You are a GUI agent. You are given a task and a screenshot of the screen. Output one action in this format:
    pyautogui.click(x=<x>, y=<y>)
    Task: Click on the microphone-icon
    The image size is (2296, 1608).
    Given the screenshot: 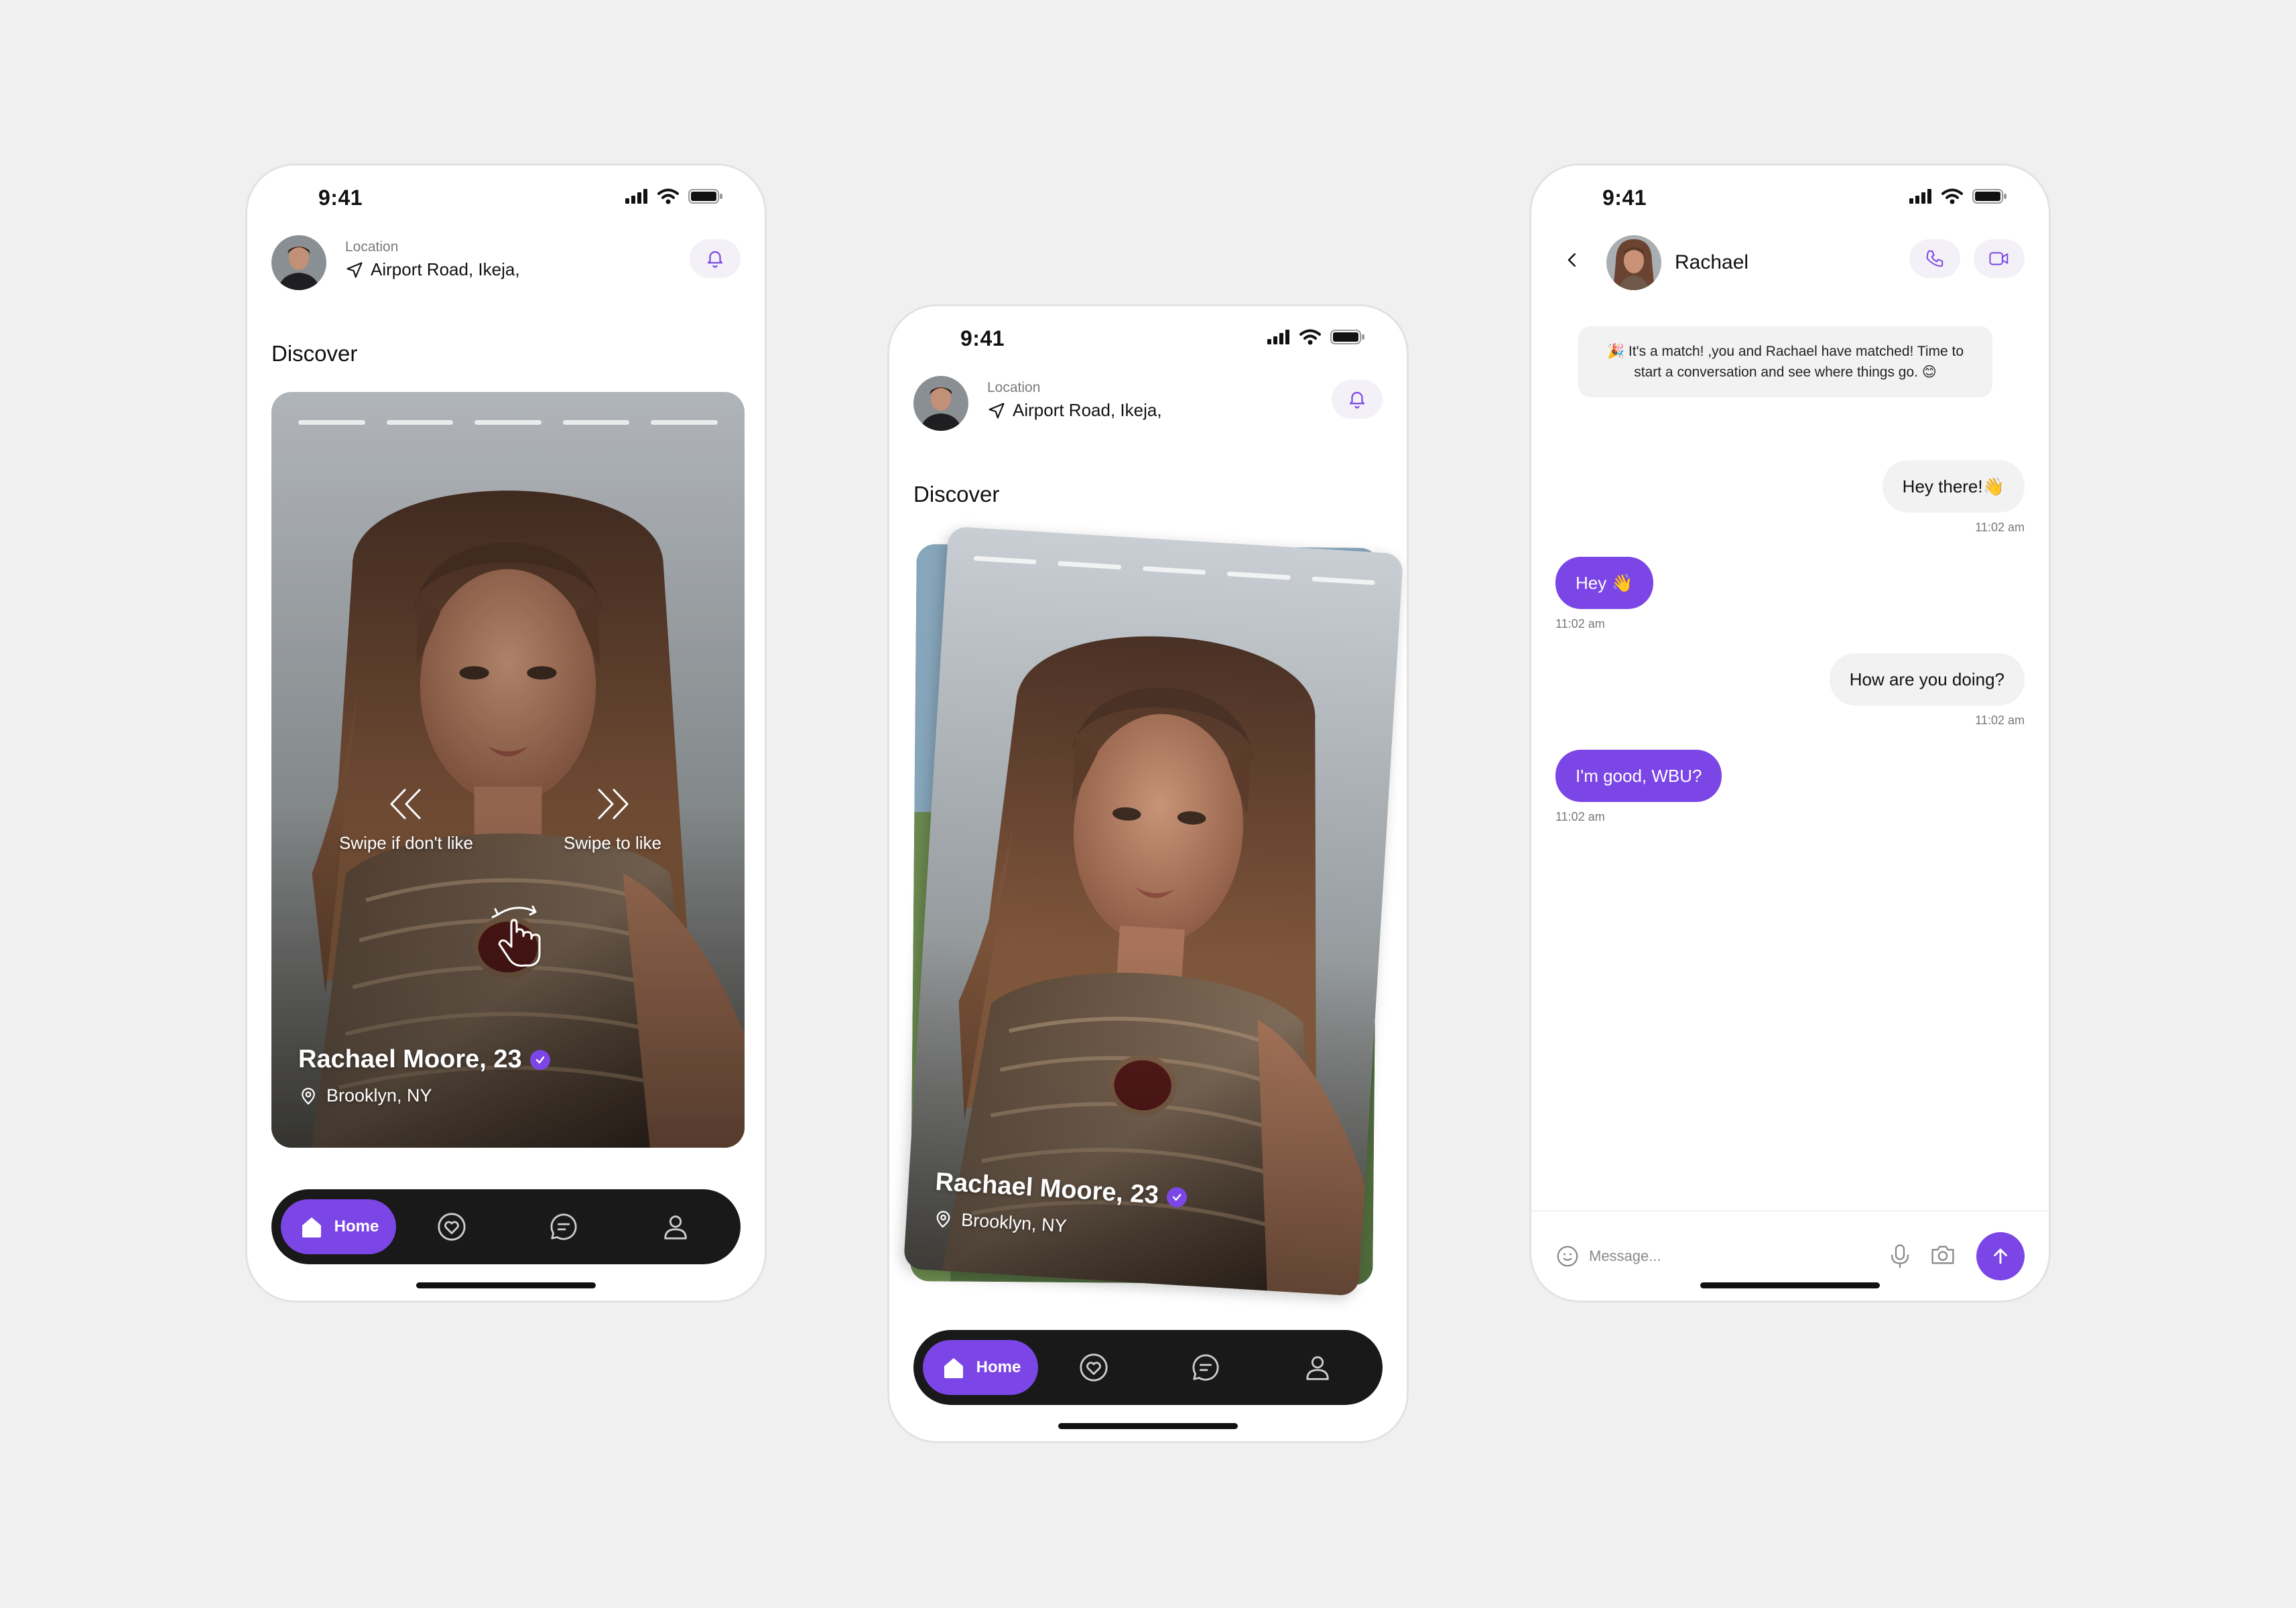 What is the action you would take?
    pyautogui.click(x=1900, y=1256)
    